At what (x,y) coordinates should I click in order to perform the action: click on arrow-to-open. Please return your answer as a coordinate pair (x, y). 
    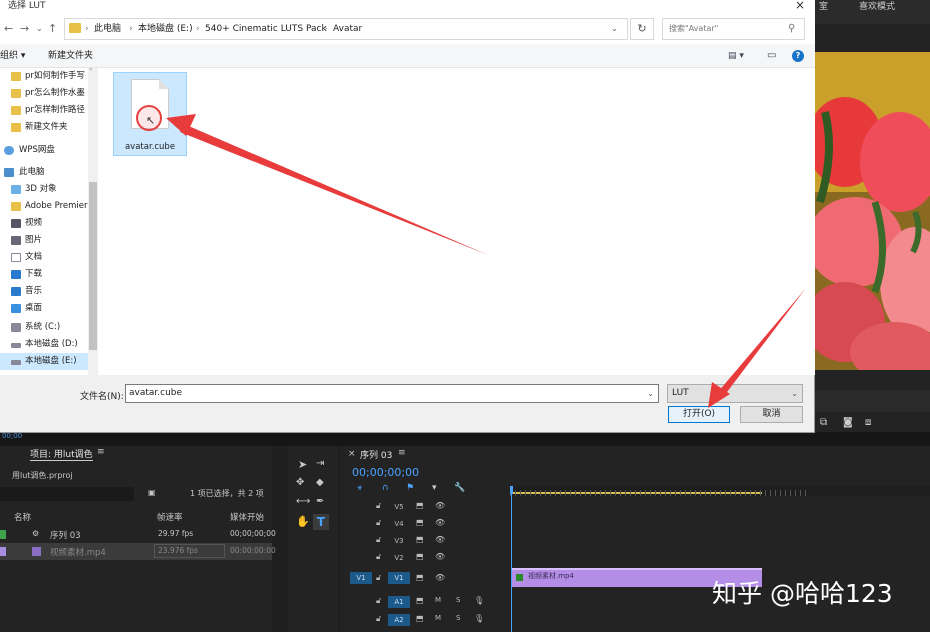
    Looking at the image, I should click on (762, 342).